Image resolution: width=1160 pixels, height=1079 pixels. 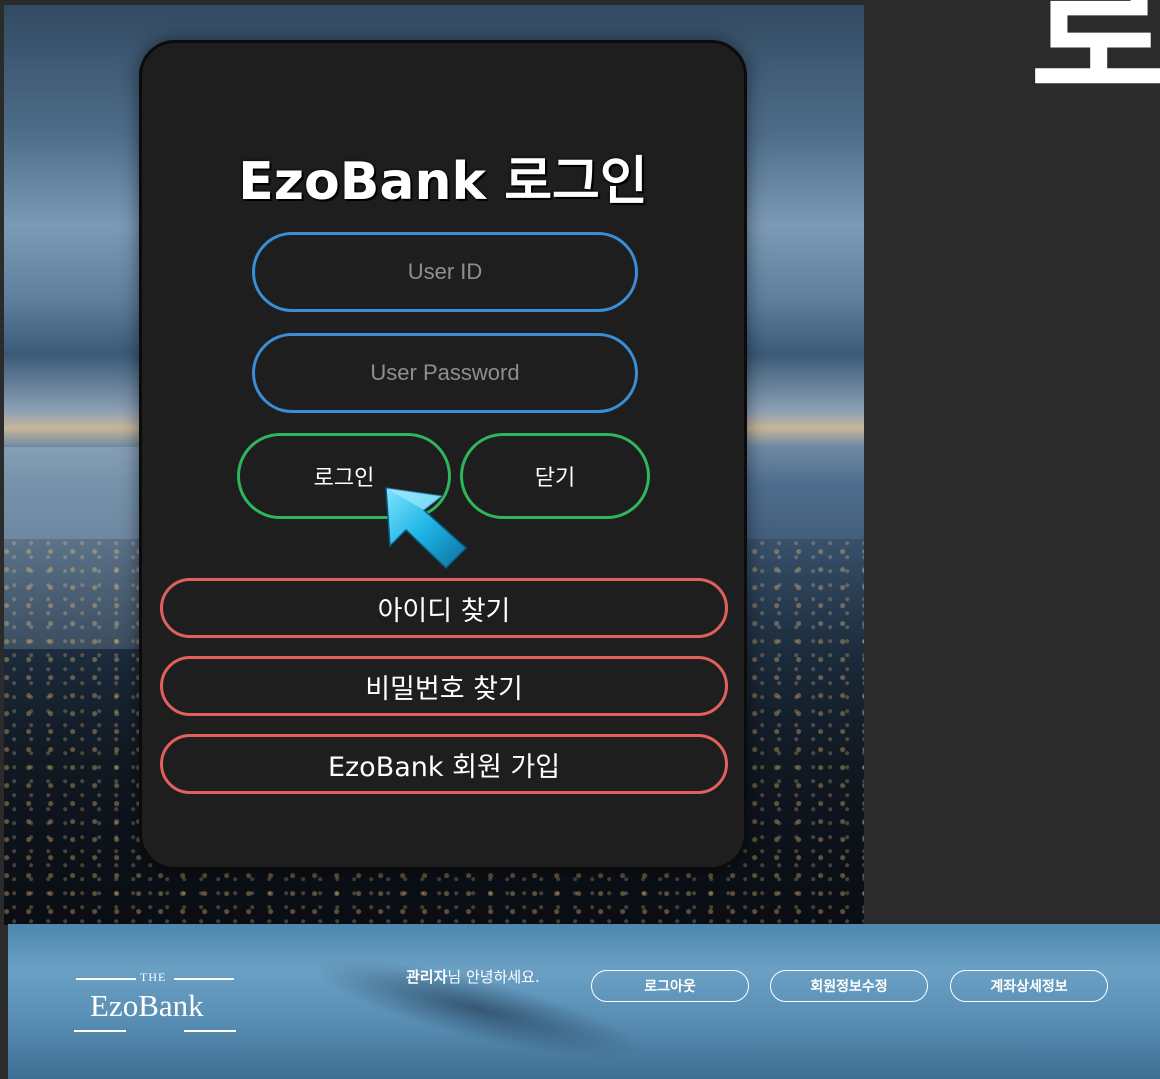 I want to click on signup-label: EzoBank 회원 가입, so click(x=444, y=767).